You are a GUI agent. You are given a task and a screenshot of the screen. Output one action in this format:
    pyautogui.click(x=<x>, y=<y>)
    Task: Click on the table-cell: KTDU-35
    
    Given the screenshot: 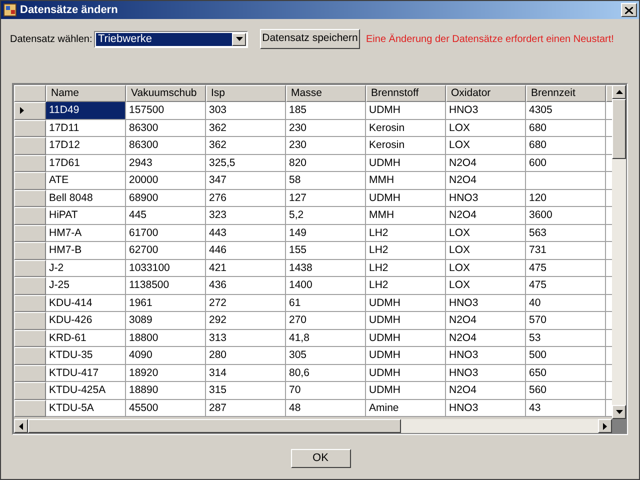 What is the action you would take?
    pyautogui.click(x=86, y=355)
    